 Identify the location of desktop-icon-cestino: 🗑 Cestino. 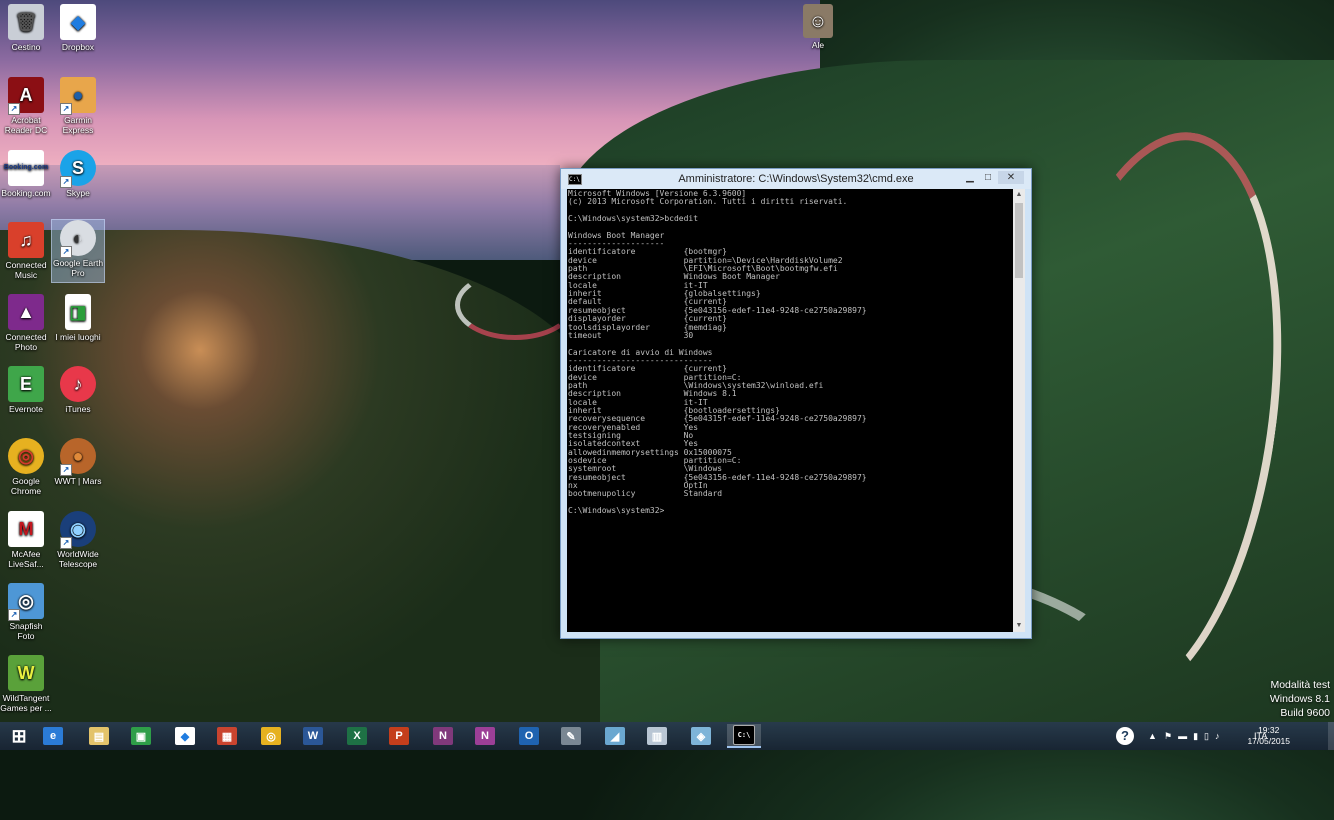
(26, 28).